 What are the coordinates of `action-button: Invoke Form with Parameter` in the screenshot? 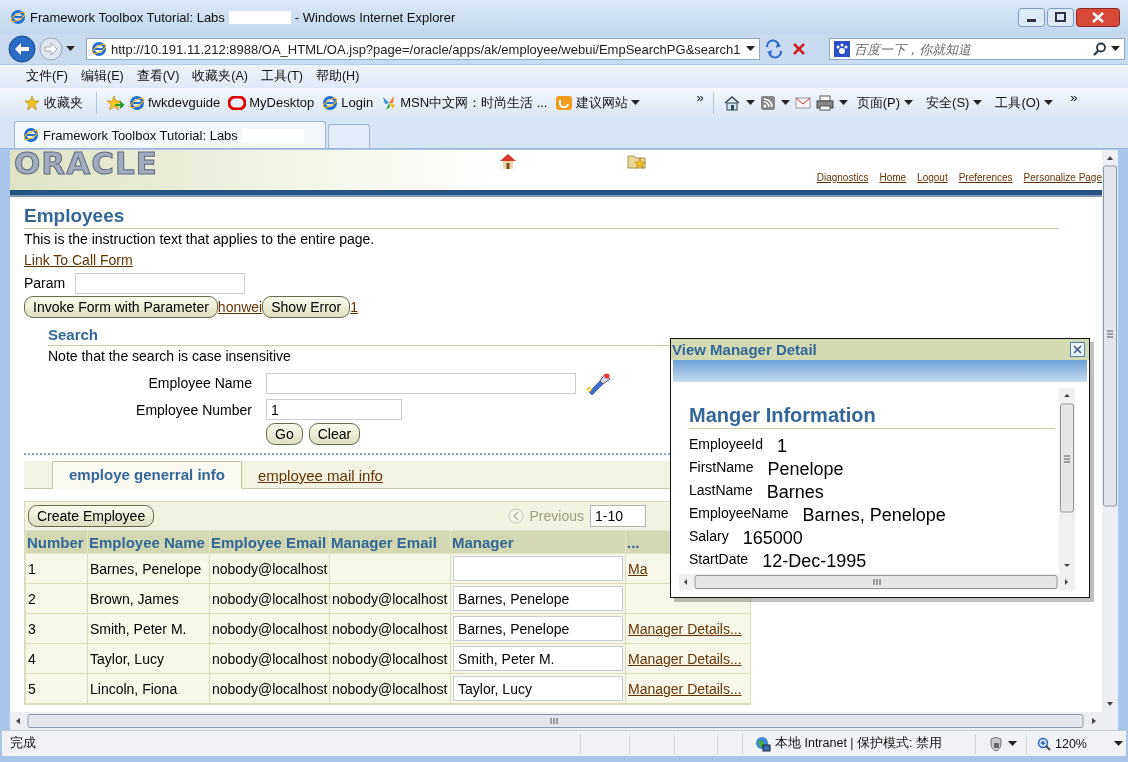 It's located at (121, 307).